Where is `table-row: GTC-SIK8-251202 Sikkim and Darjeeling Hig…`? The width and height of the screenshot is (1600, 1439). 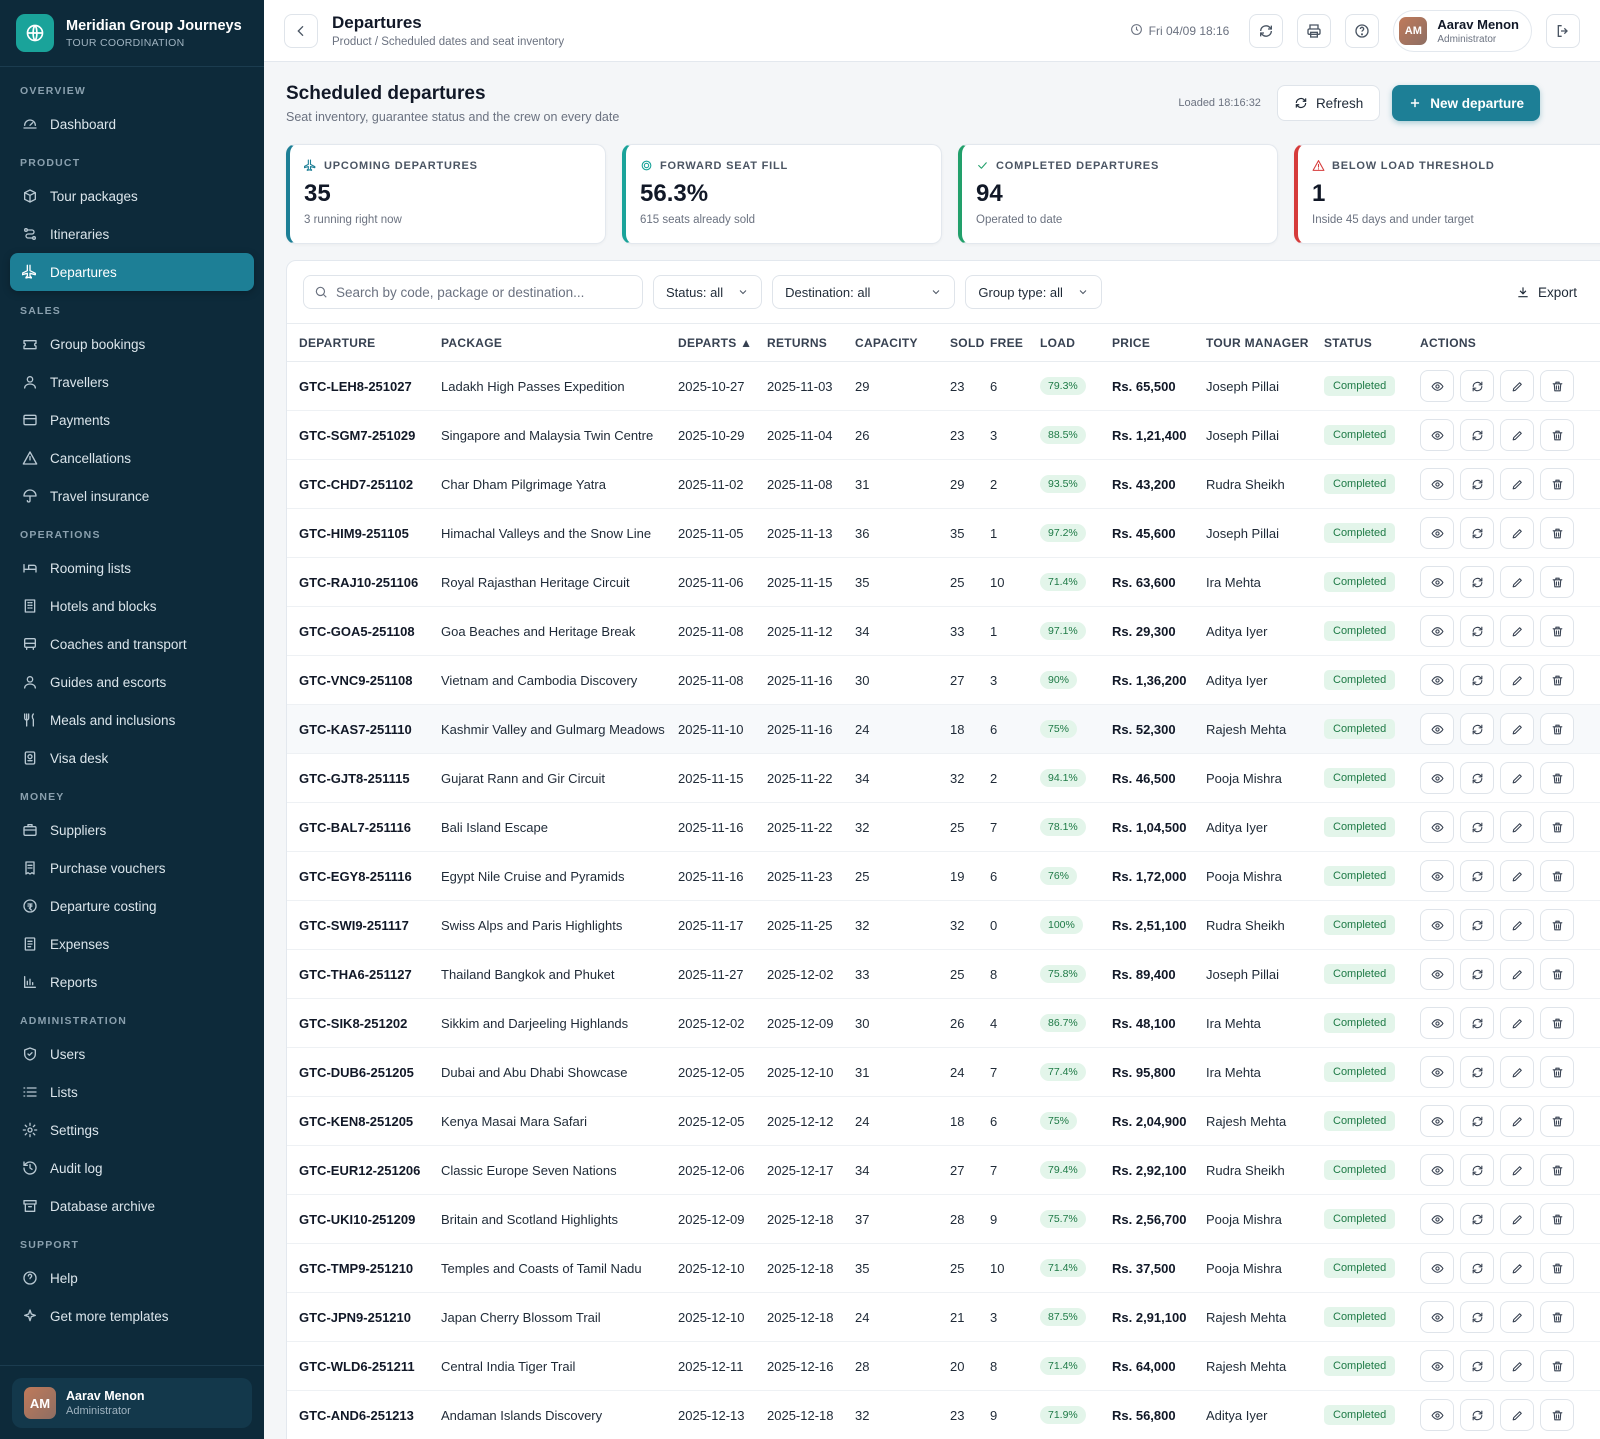
table-row: GTC-SIK8-251202 Sikkim and Darjeeling Hig… is located at coordinates (943, 1023).